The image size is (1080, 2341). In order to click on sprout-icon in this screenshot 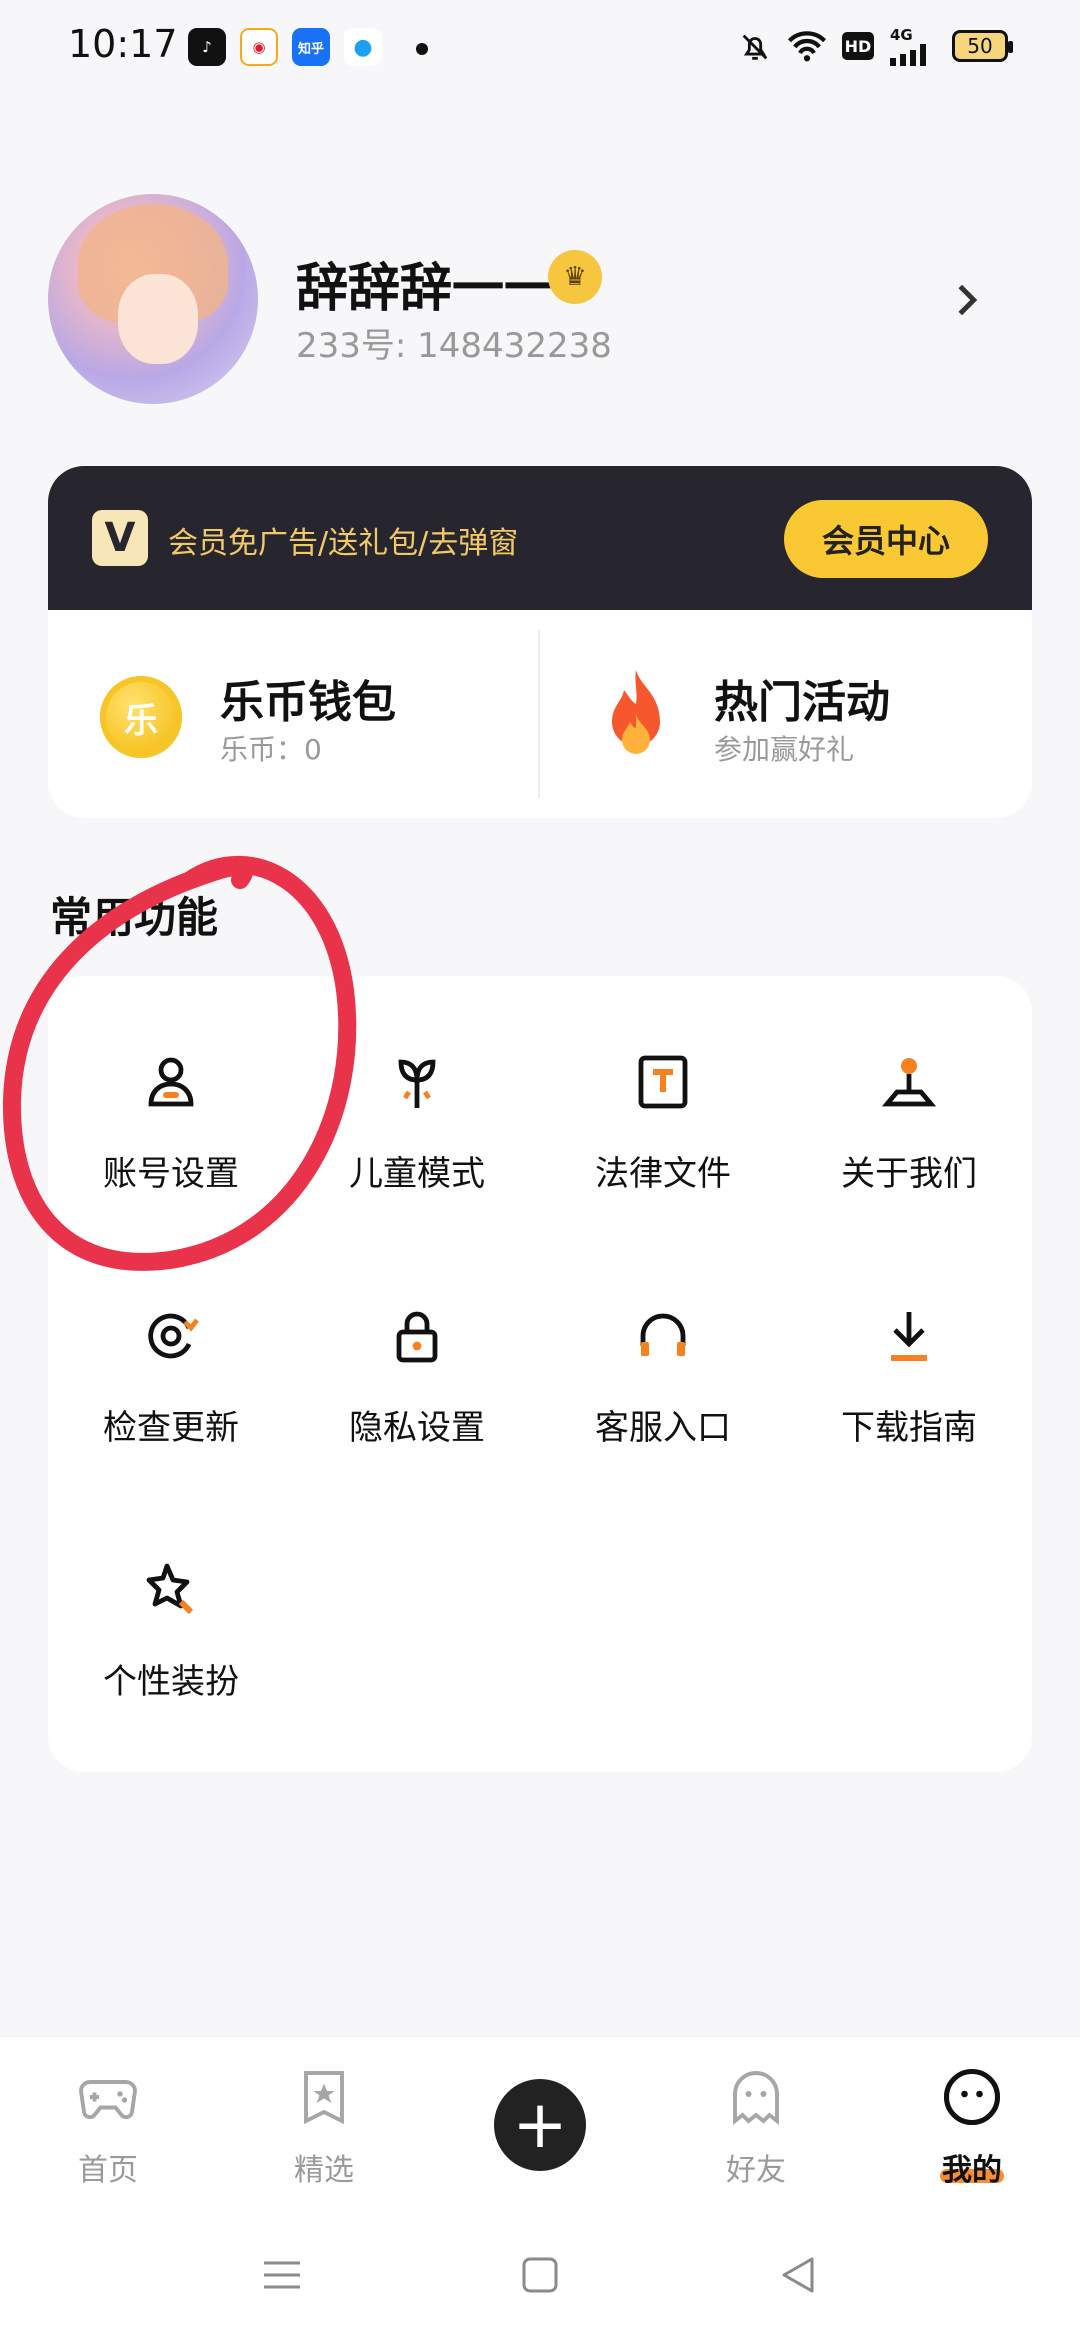, I will do `click(417, 1083)`.